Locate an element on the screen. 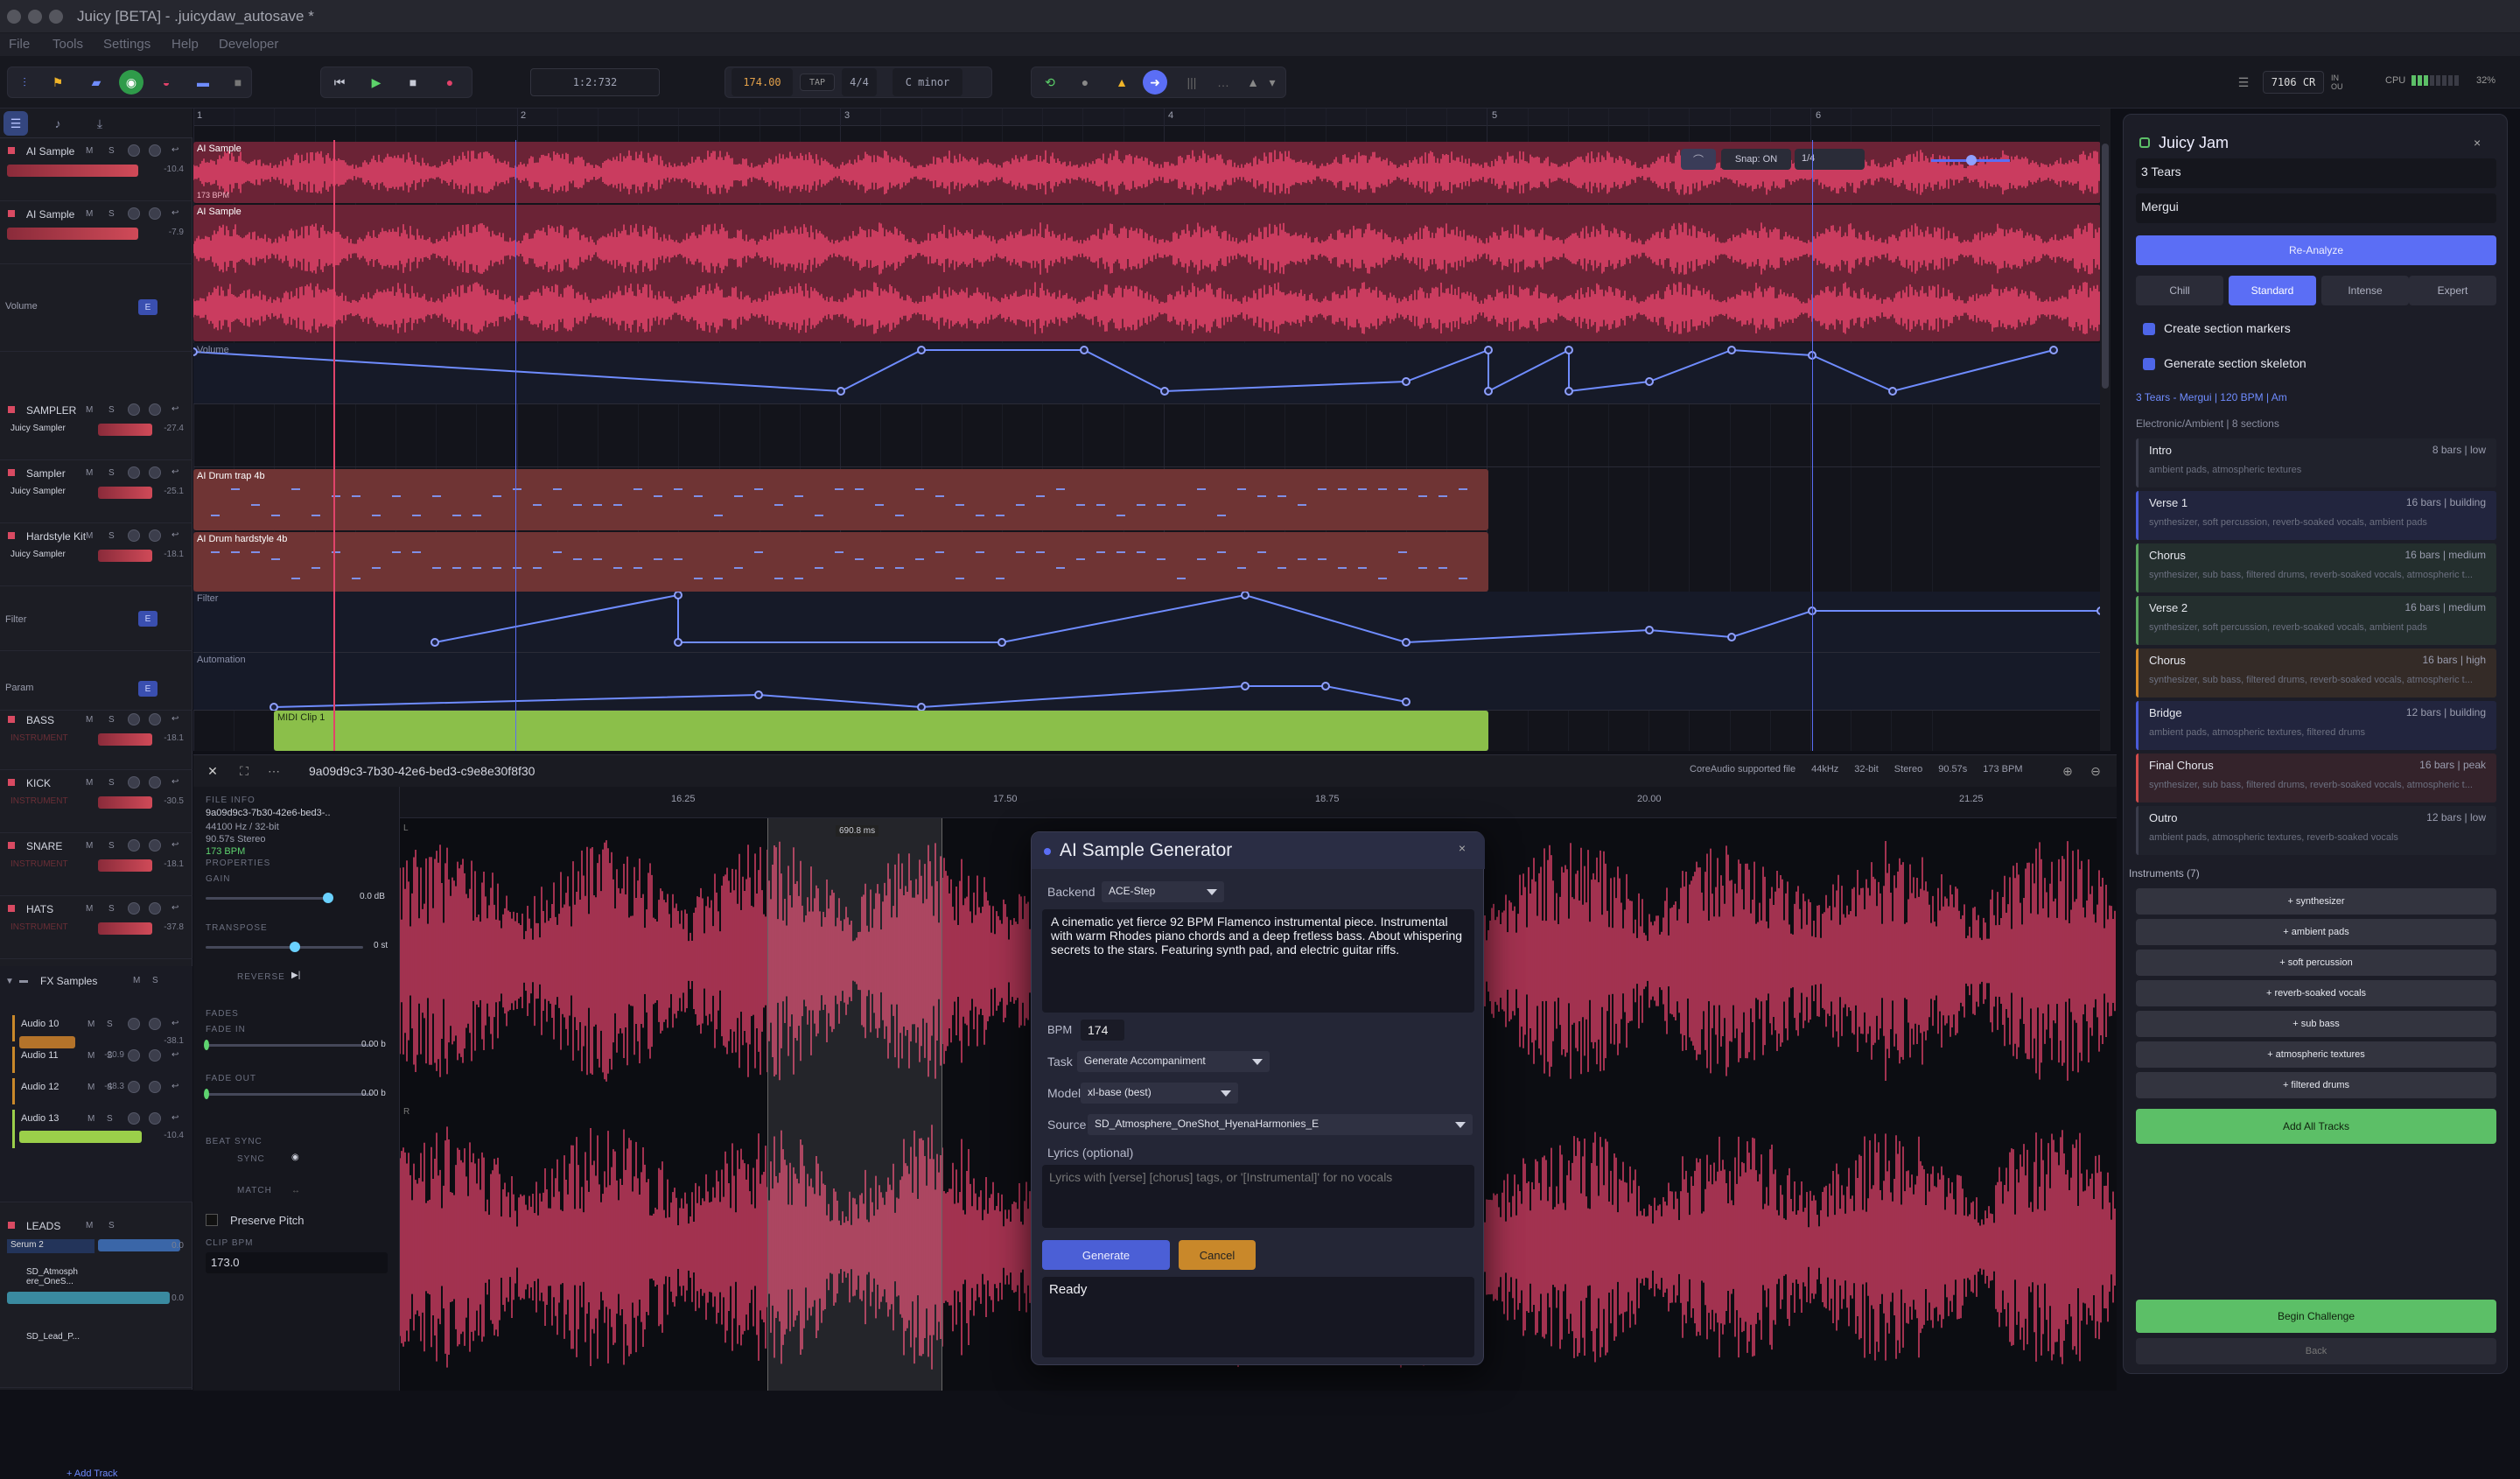  instrument-chip: Serum 2 is located at coordinates (50, 1246).